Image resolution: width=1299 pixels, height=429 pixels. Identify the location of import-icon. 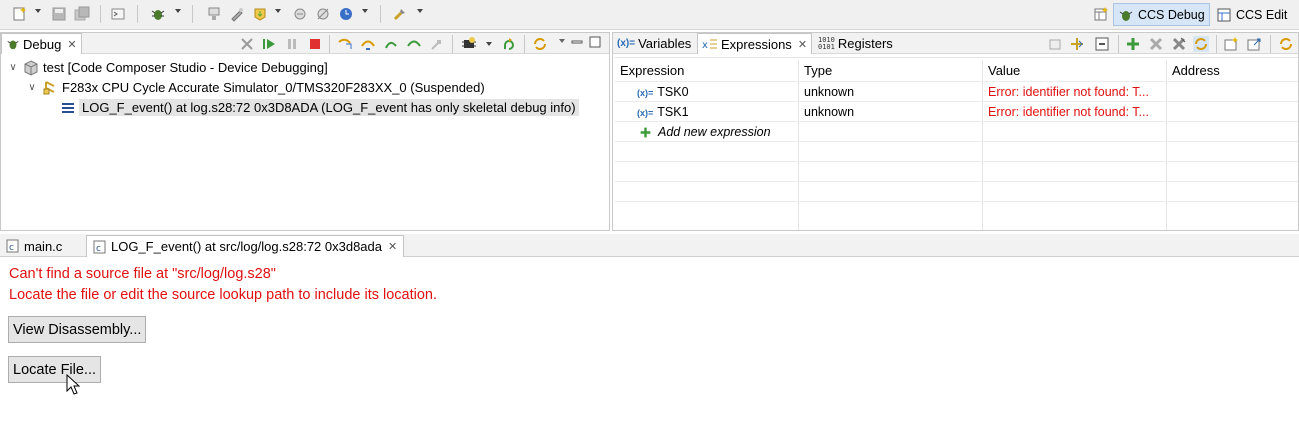
(1231, 44).